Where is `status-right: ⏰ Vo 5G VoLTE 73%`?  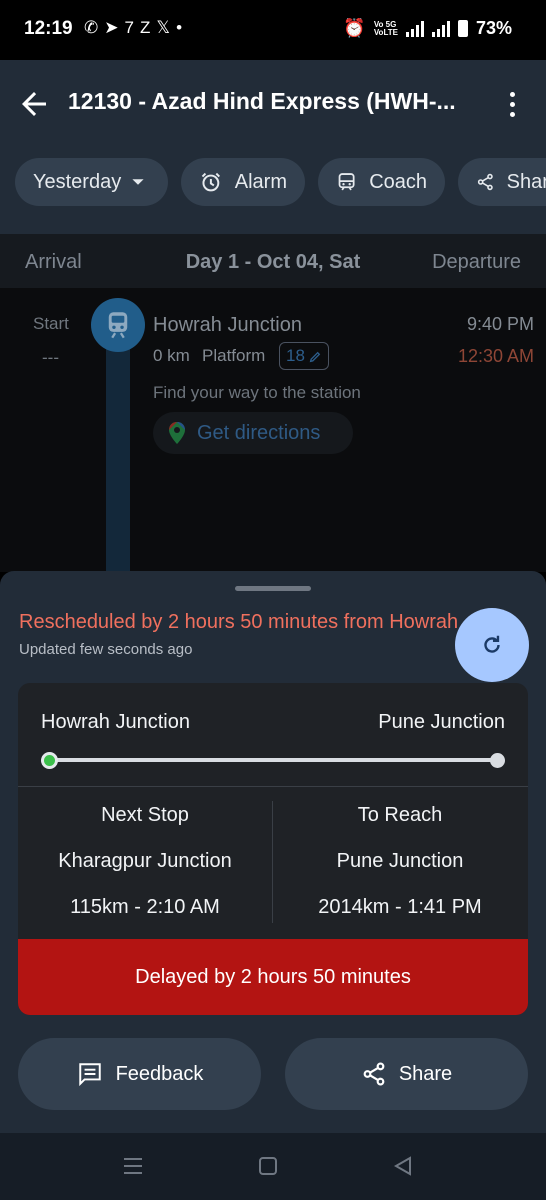 status-right: ⏰ Vo 5G VoLTE 73% is located at coordinates (427, 28).